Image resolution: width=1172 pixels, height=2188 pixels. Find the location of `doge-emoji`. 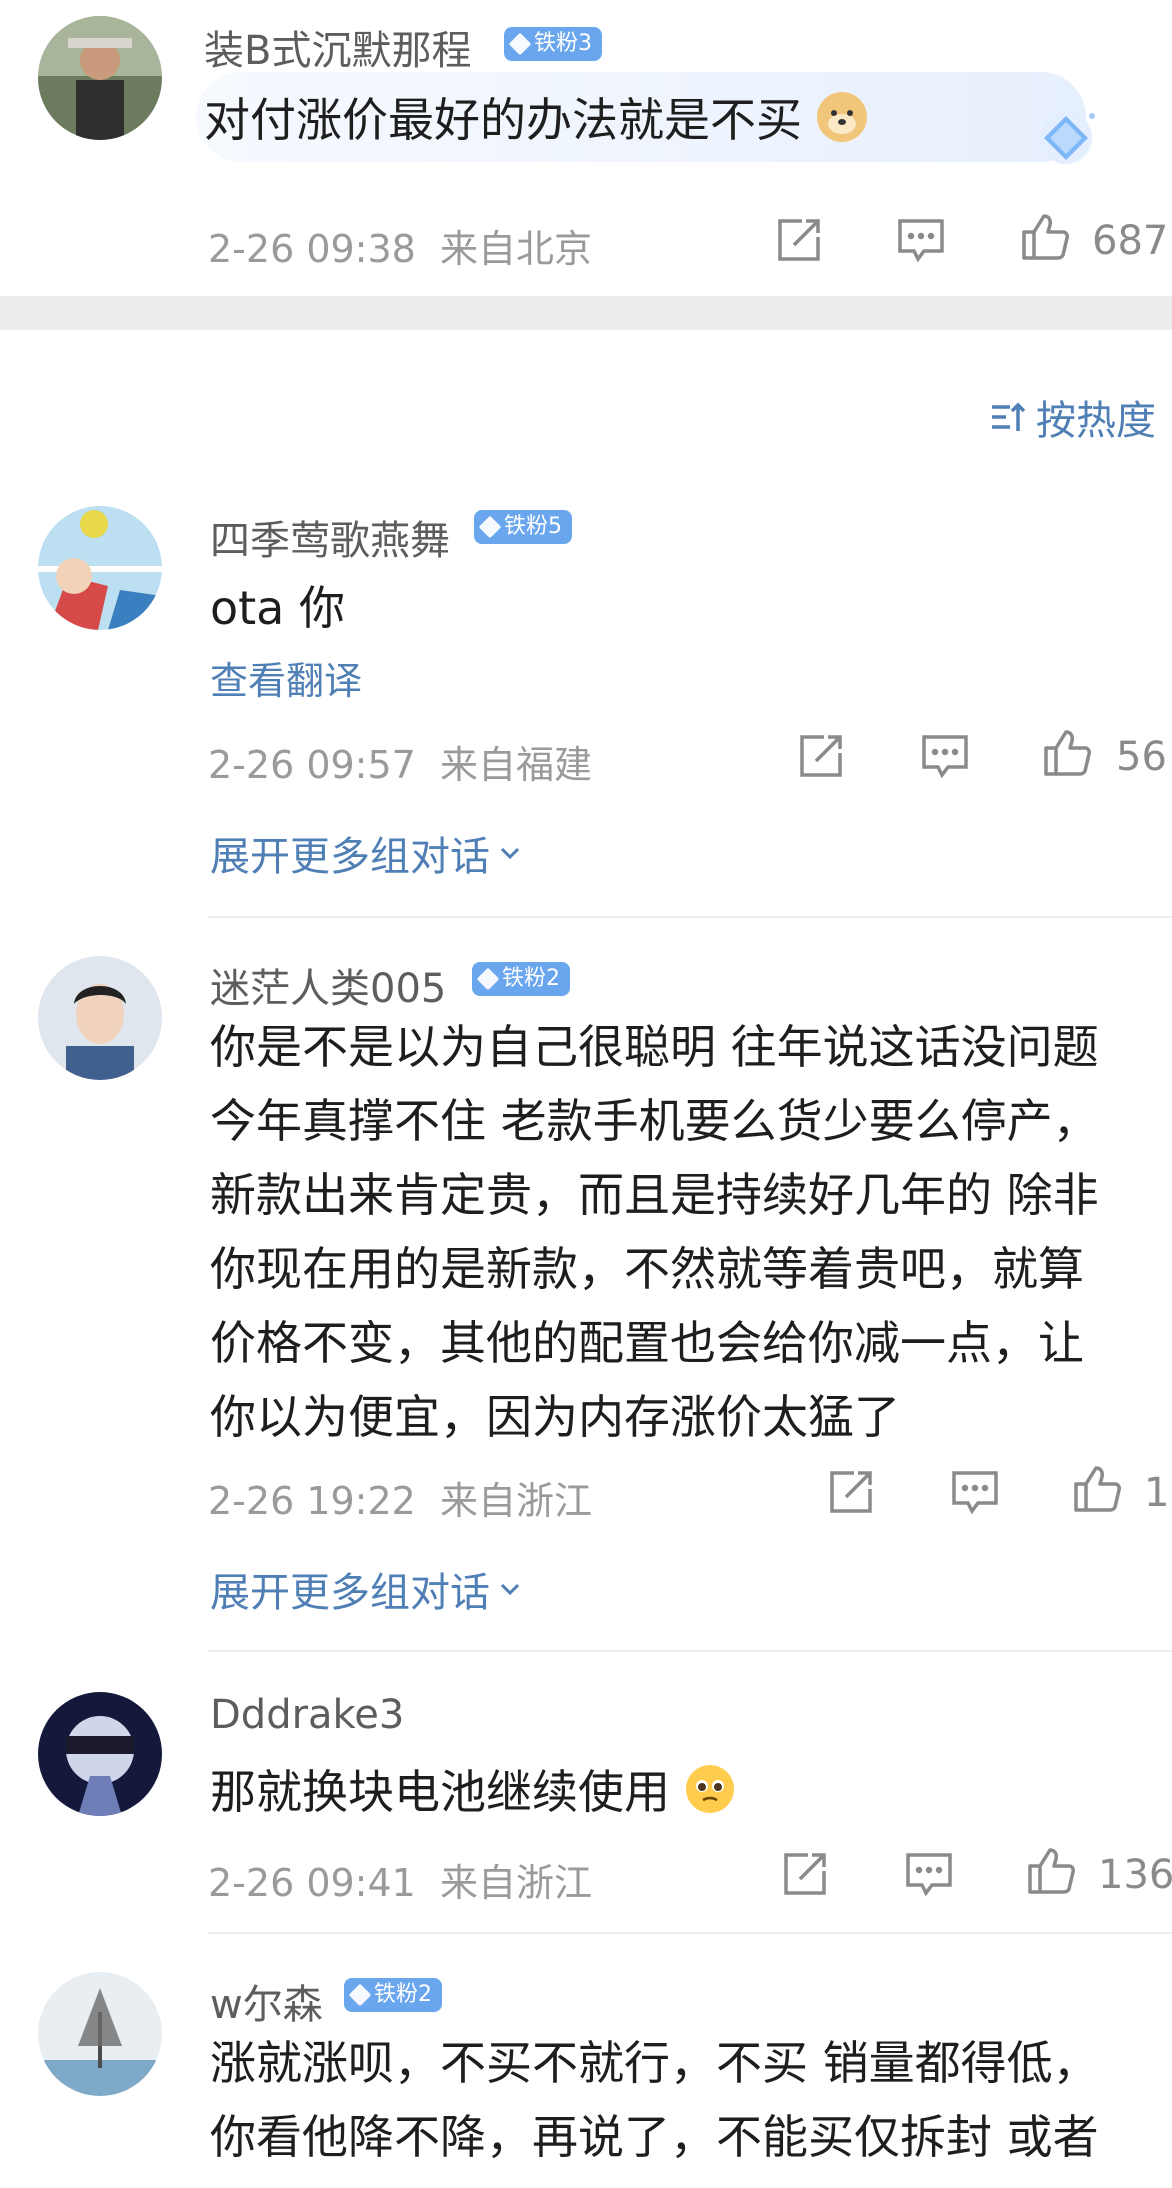

doge-emoji is located at coordinates (841, 117).